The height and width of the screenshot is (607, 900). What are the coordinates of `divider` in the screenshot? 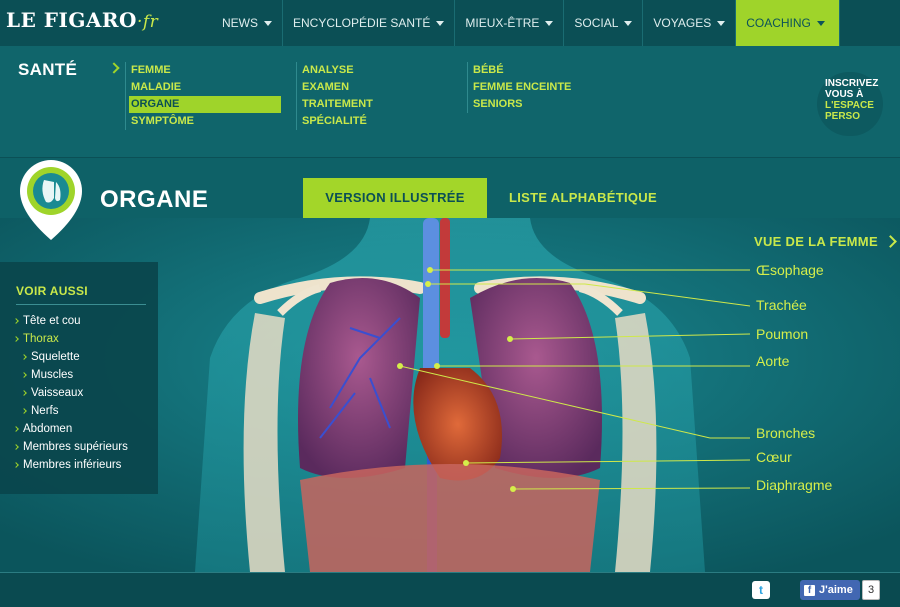 It's located at (81, 304).